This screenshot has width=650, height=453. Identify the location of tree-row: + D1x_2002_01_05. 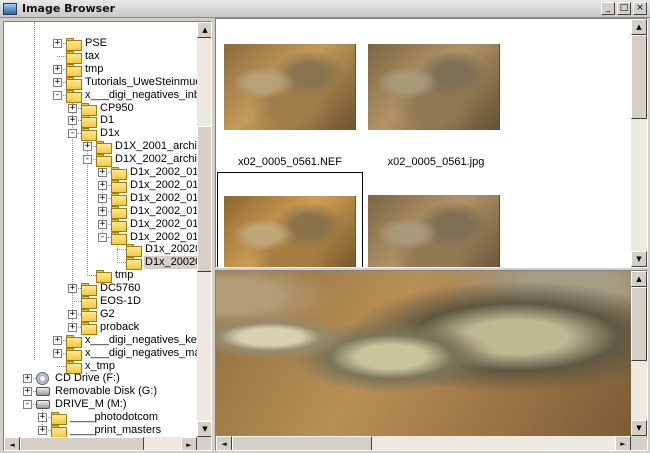
(100, 225).